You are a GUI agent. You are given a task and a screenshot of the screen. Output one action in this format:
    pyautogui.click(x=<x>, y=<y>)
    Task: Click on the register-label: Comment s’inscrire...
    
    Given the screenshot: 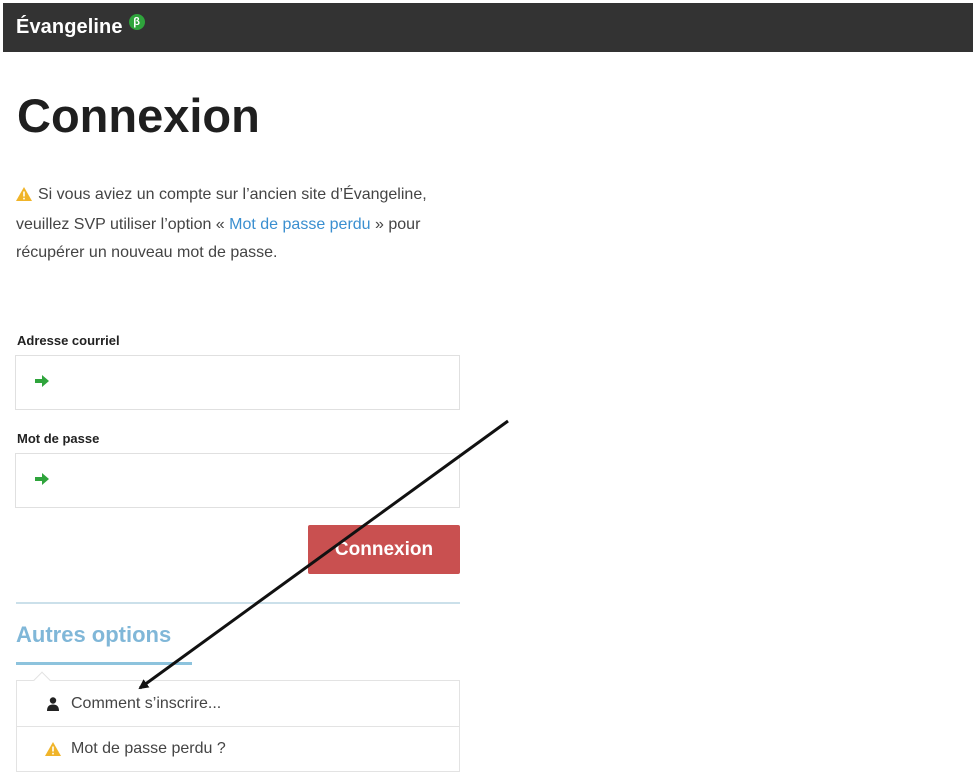 What is the action you would take?
    pyautogui.click(x=146, y=703)
    